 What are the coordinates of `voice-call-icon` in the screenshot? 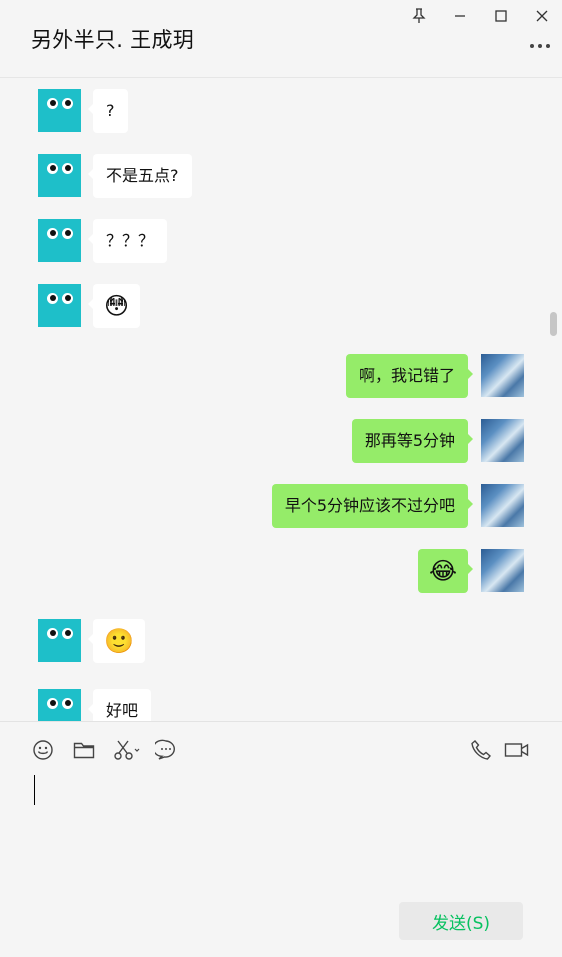 It's located at (481, 750).